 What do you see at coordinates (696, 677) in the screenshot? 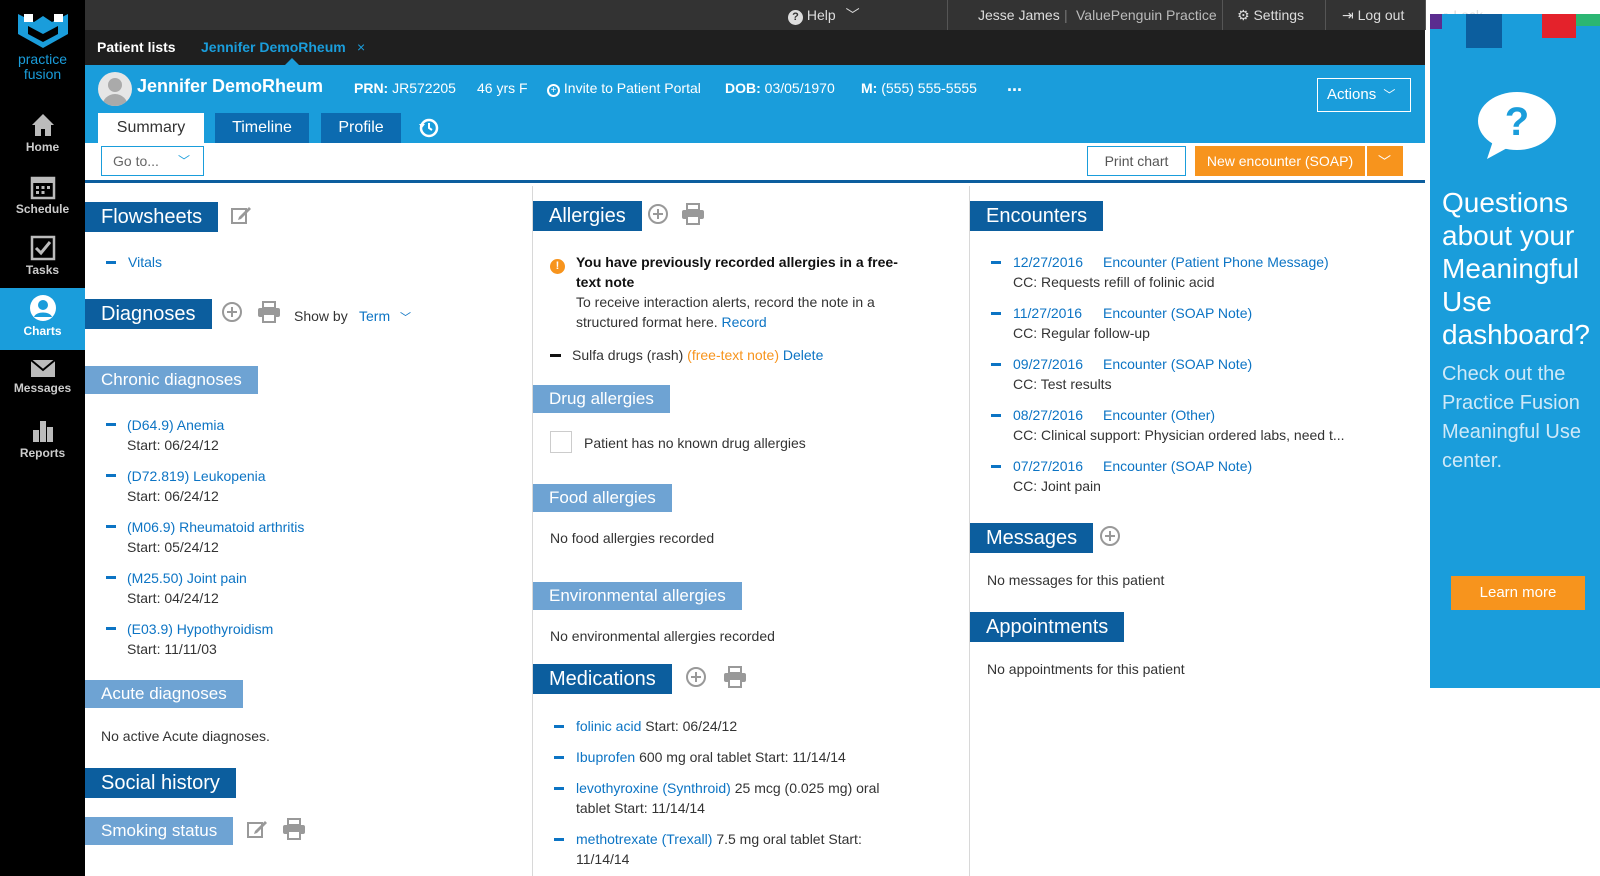
I see `add-medication-icon` at bounding box center [696, 677].